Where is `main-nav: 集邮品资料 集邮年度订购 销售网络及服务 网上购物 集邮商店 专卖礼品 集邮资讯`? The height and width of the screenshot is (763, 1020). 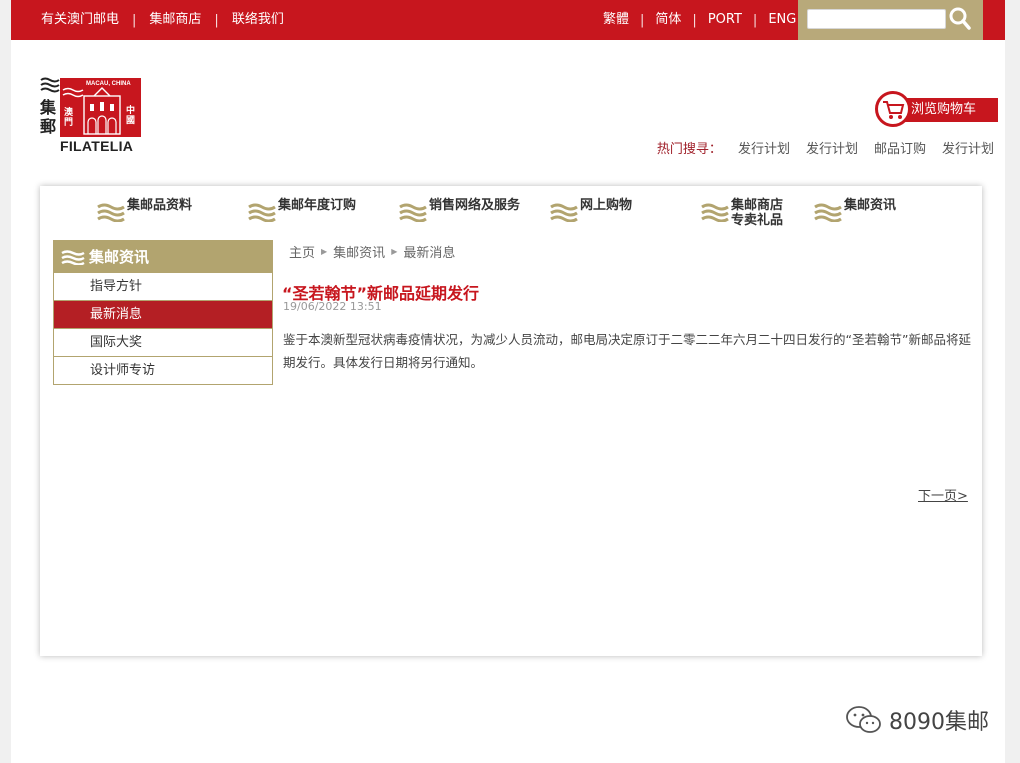 main-nav: 集邮品资料 集邮年度订购 销售网络及服务 网上购物 集邮商店 专卖礼品 集邮资讯 is located at coordinates (511, 209).